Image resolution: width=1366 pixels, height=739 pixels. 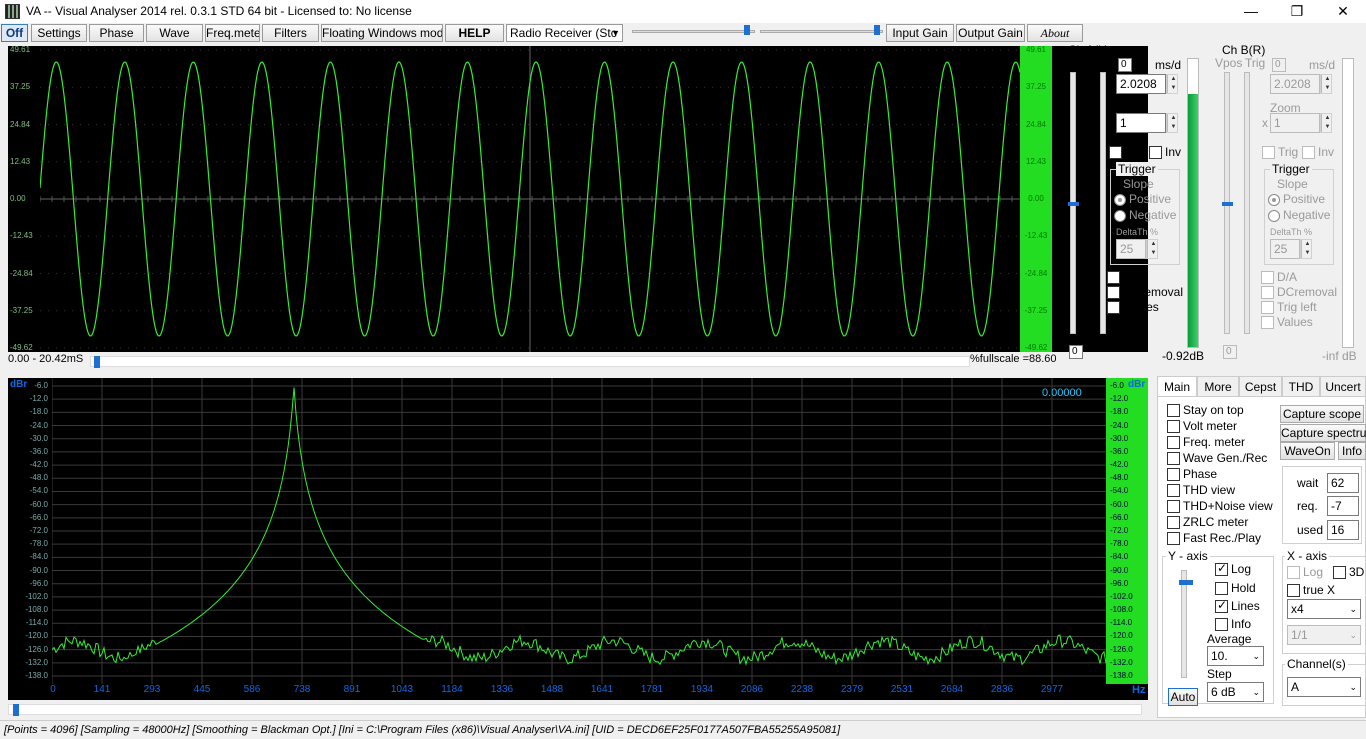 What do you see at coordinates (1172, 84) in the screenshot?
I see `cha-msd-spinner: ▲ ▼` at bounding box center [1172, 84].